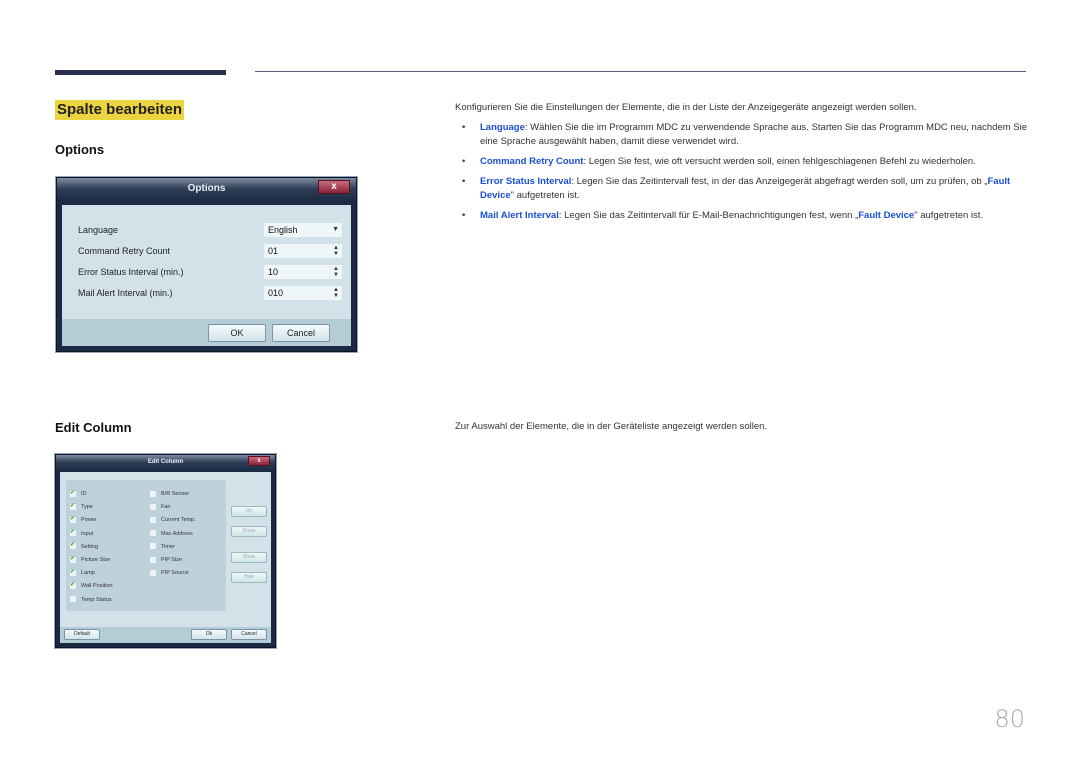 The width and height of the screenshot is (1080, 763). What do you see at coordinates (160, 508) in the screenshot?
I see `column-checkbox-item: Fan` at bounding box center [160, 508].